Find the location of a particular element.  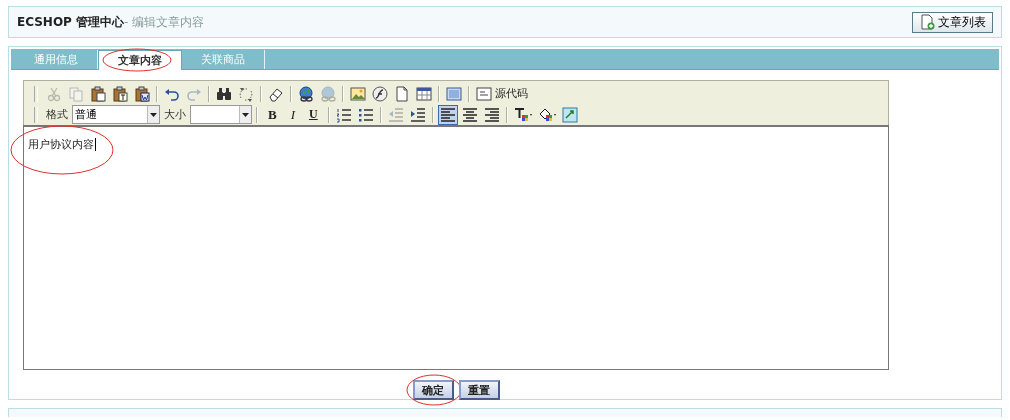

tab: 文章内容 is located at coordinates (140, 60).